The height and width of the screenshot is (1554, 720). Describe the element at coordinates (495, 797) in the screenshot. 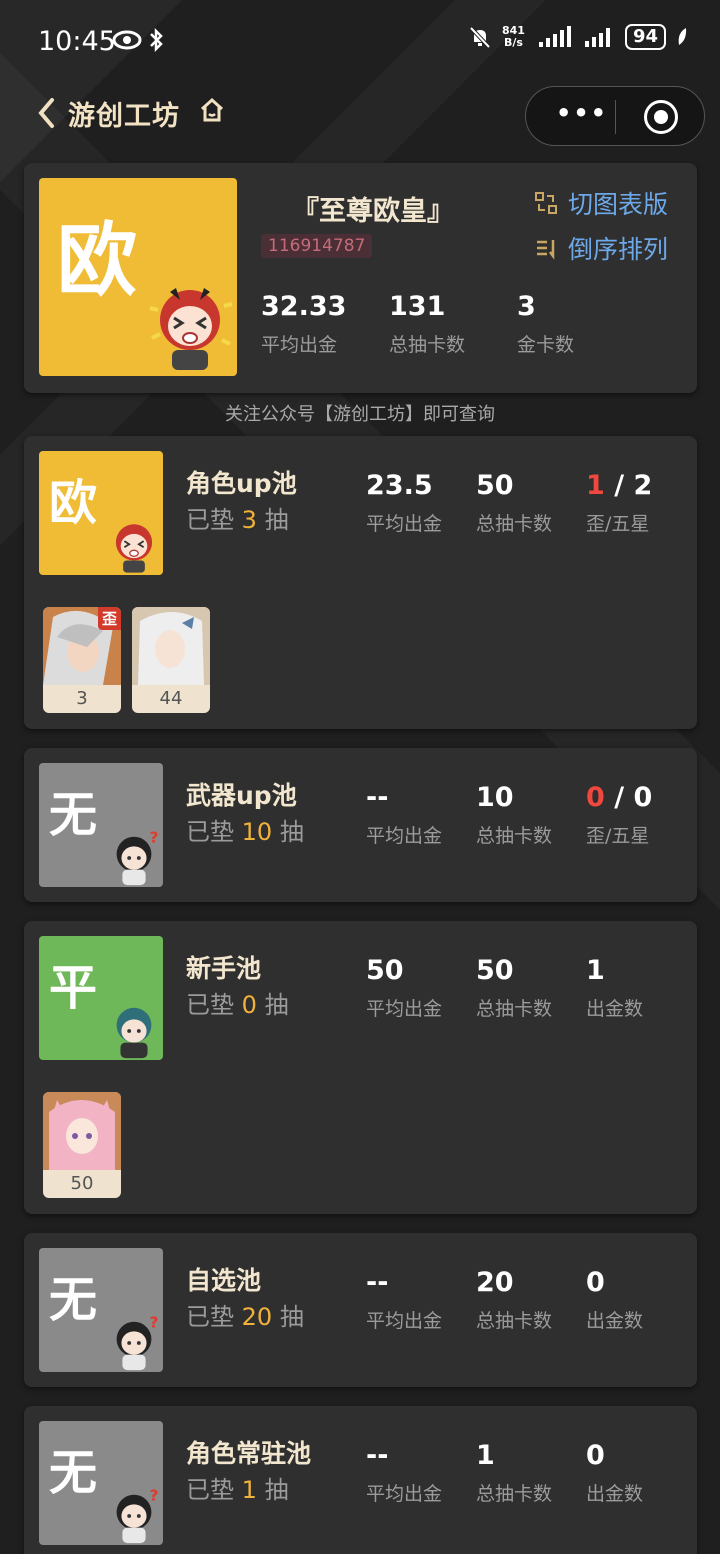

I see `pool-total-value: 10` at that location.